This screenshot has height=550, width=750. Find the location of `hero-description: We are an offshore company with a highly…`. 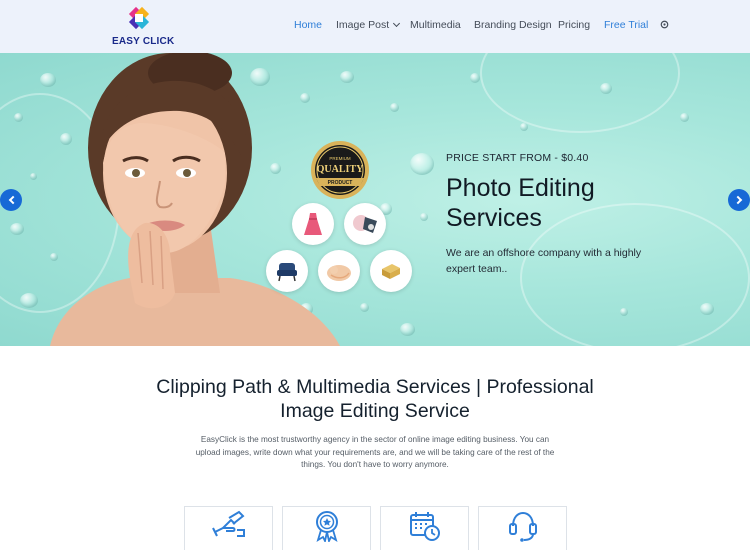

hero-description: We are an offshore company with a highly… is located at coordinates (544, 261).